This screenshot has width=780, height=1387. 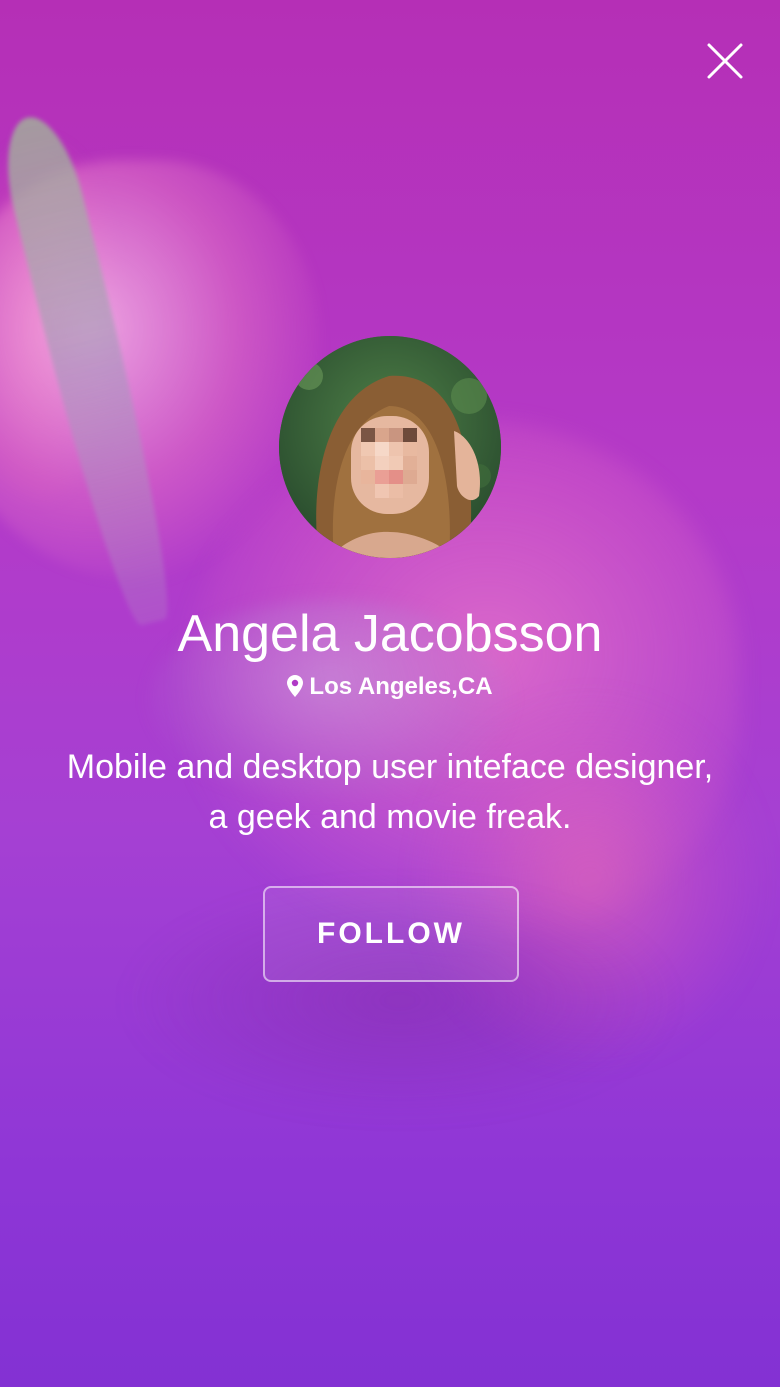 I want to click on close-icon, so click(x=725, y=61).